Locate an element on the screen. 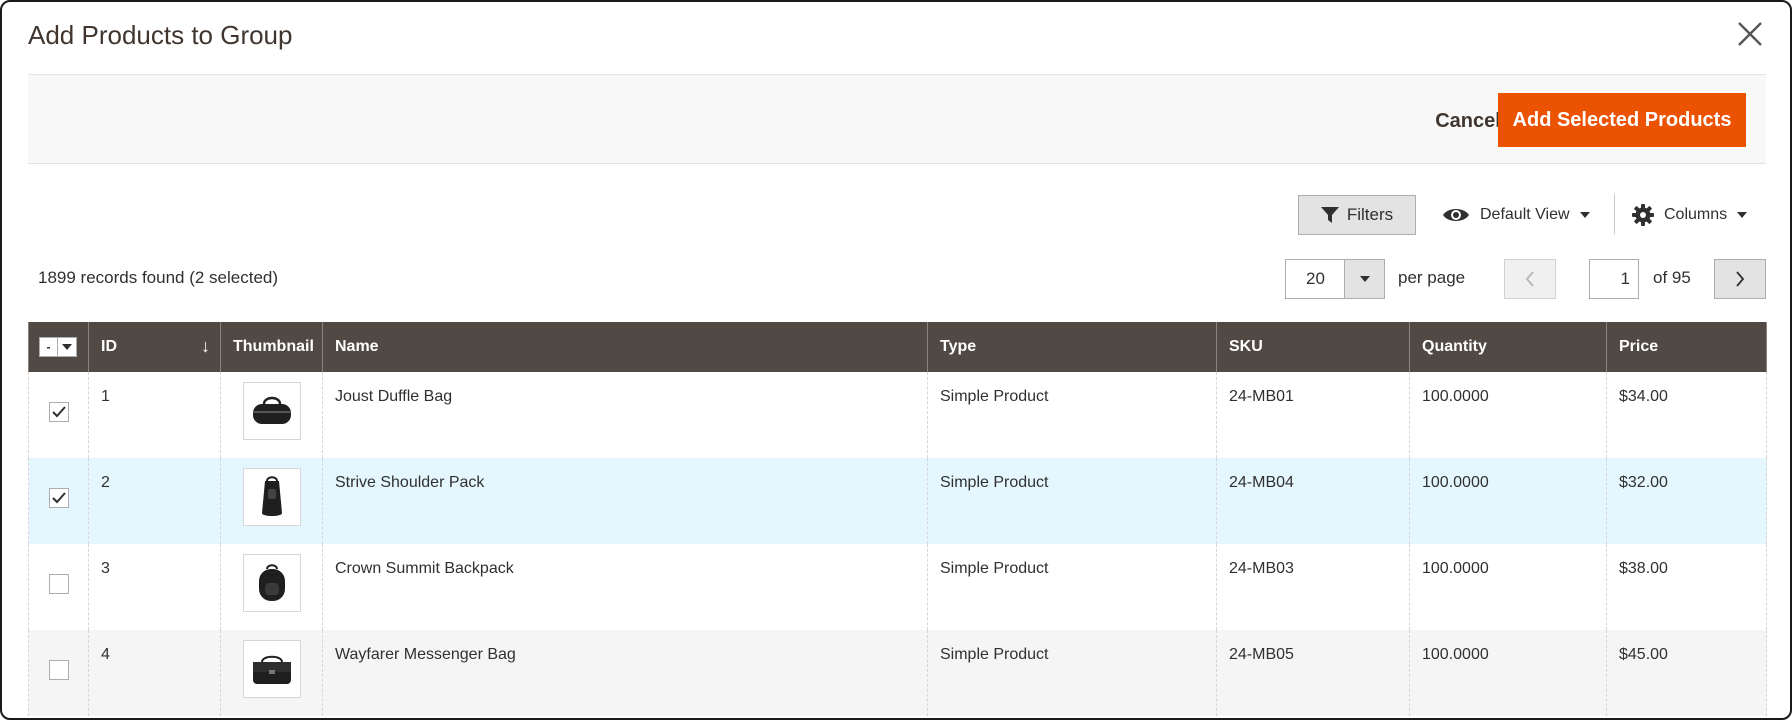 This screenshot has width=1792, height=720. columns-label: Columns is located at coordinates (1696, 214).